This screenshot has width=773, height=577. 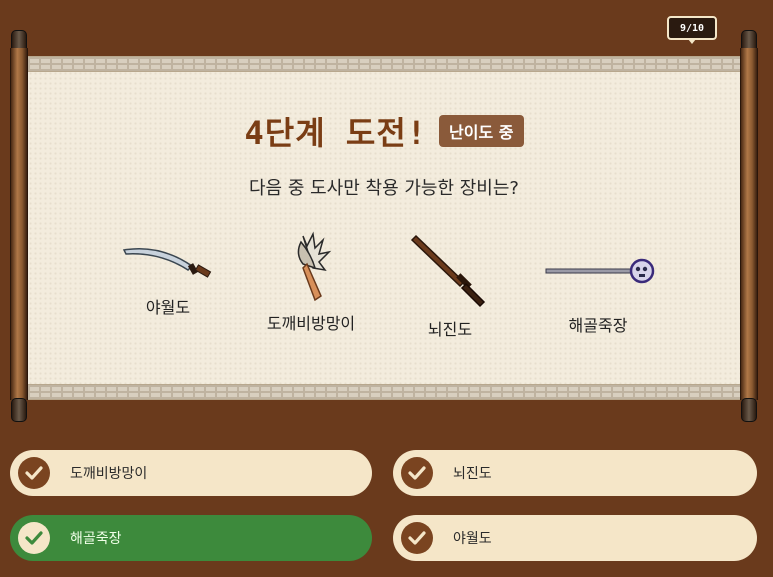 I want to click on progress-badge: 9/10, so click(x=692, y=30).